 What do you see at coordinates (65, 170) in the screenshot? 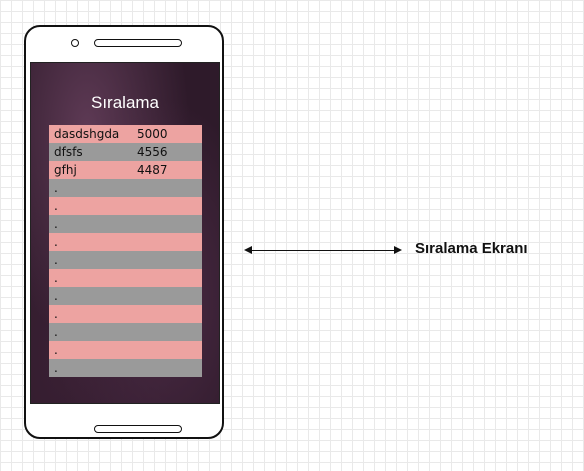
I see `player-name: gfhj` at bounding box center [65, 170].